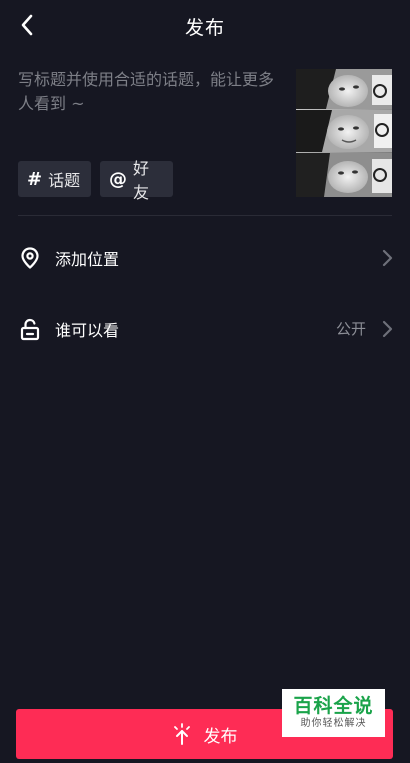 Image resolution: width=410 pixels, height=763 pixels. Describe the element at coordinates (30, 258) in the screenshot. I see `location-pin-icon` at that location.